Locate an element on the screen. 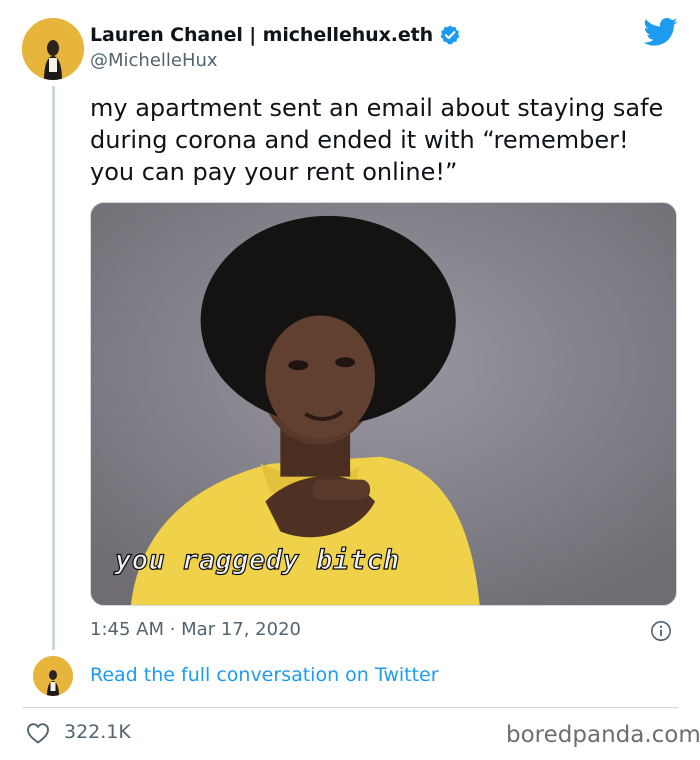 The image size is (700, 760). media-caption: you raggedy bitch is located at coordinates (257, 560).